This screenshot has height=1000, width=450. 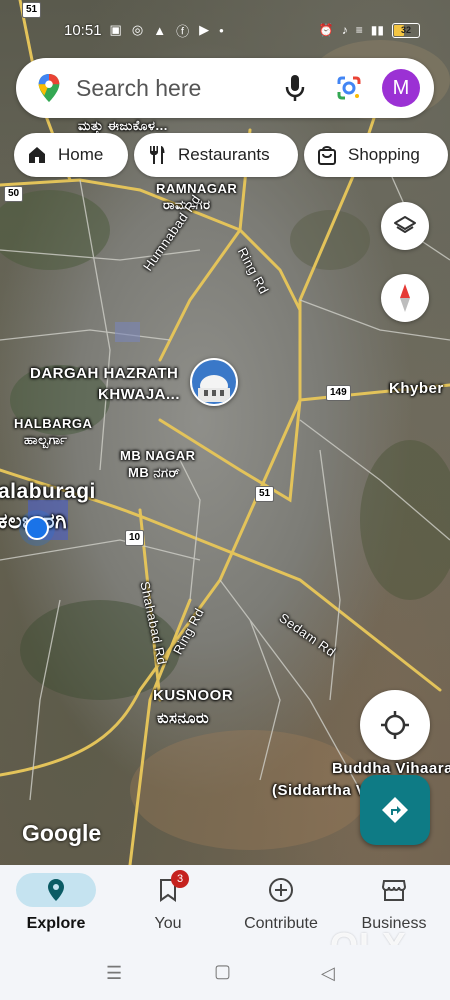 I want to click on highway-shield-50: 50, so click(x=14, y=194).